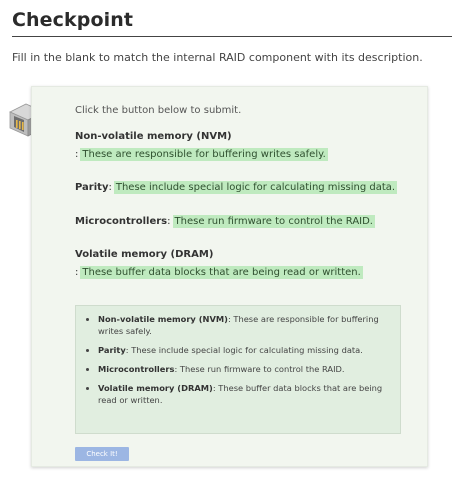 This screenshot has height=503, width=468. I want to click on microcontrollers-answer-blank: These run firmware to control the RAID., so click(273, 221).